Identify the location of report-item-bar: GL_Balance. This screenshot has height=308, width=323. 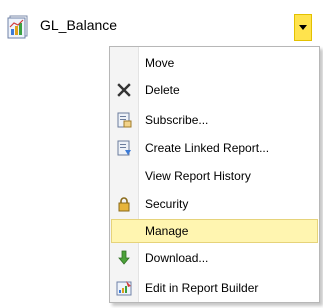
(161, 23).